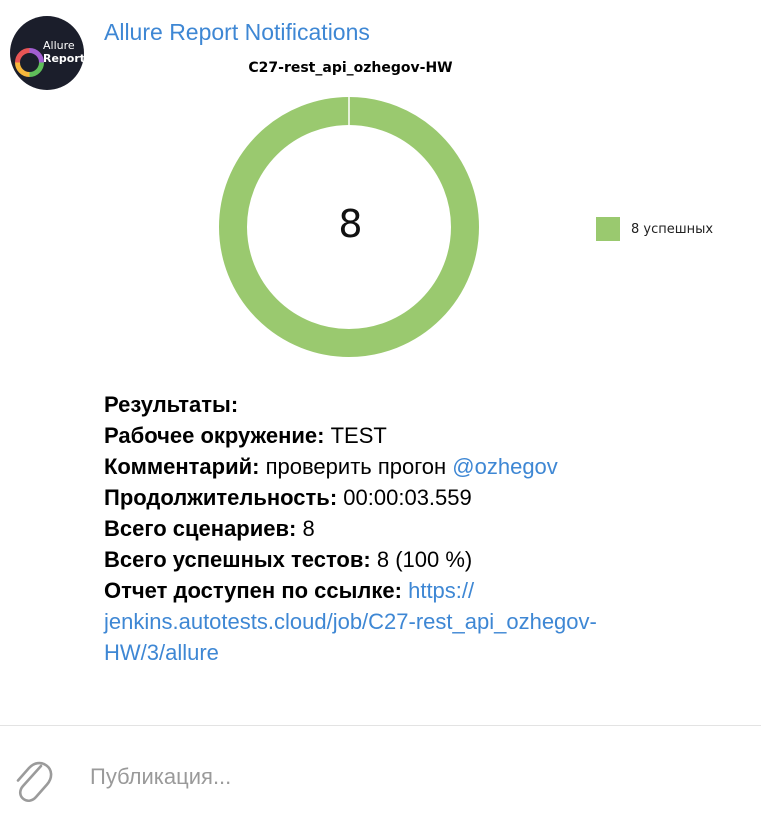 This screenshot has width=761, height=826. Describe the element at coordinates (308, 528) in the screenshot. I see `scenarios-value: 8` at that location.